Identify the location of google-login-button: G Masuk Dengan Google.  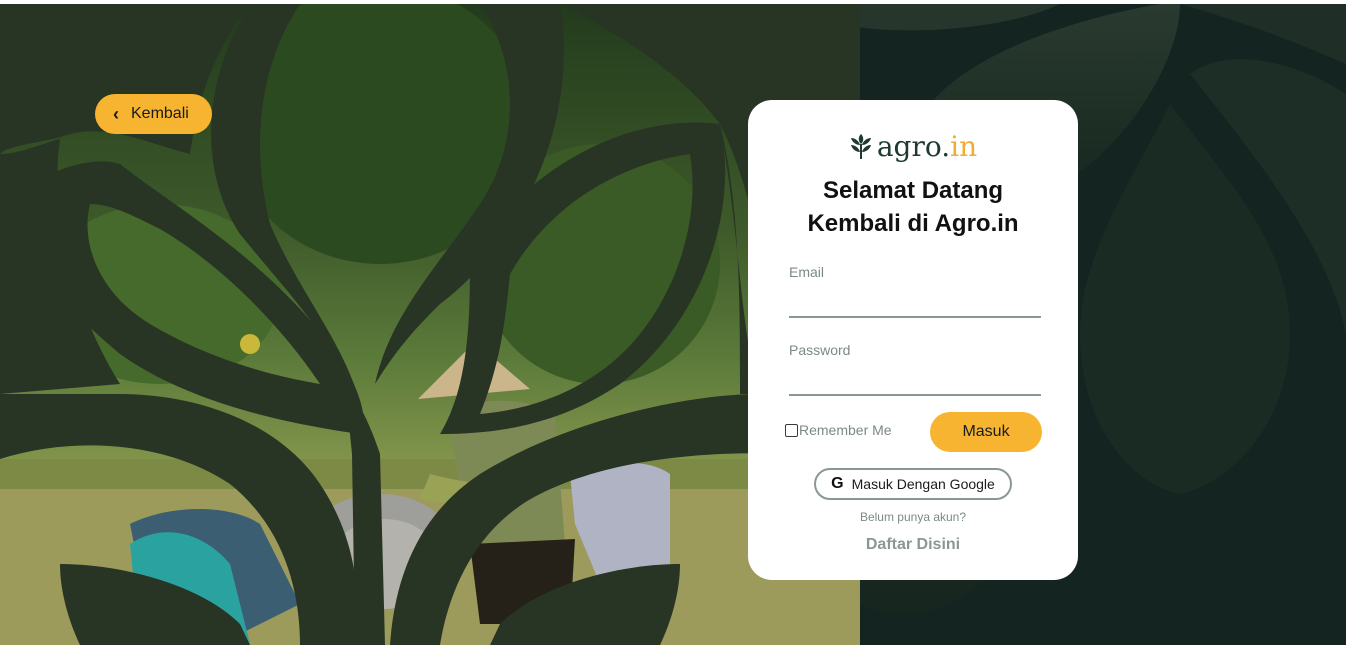
(913, 484).